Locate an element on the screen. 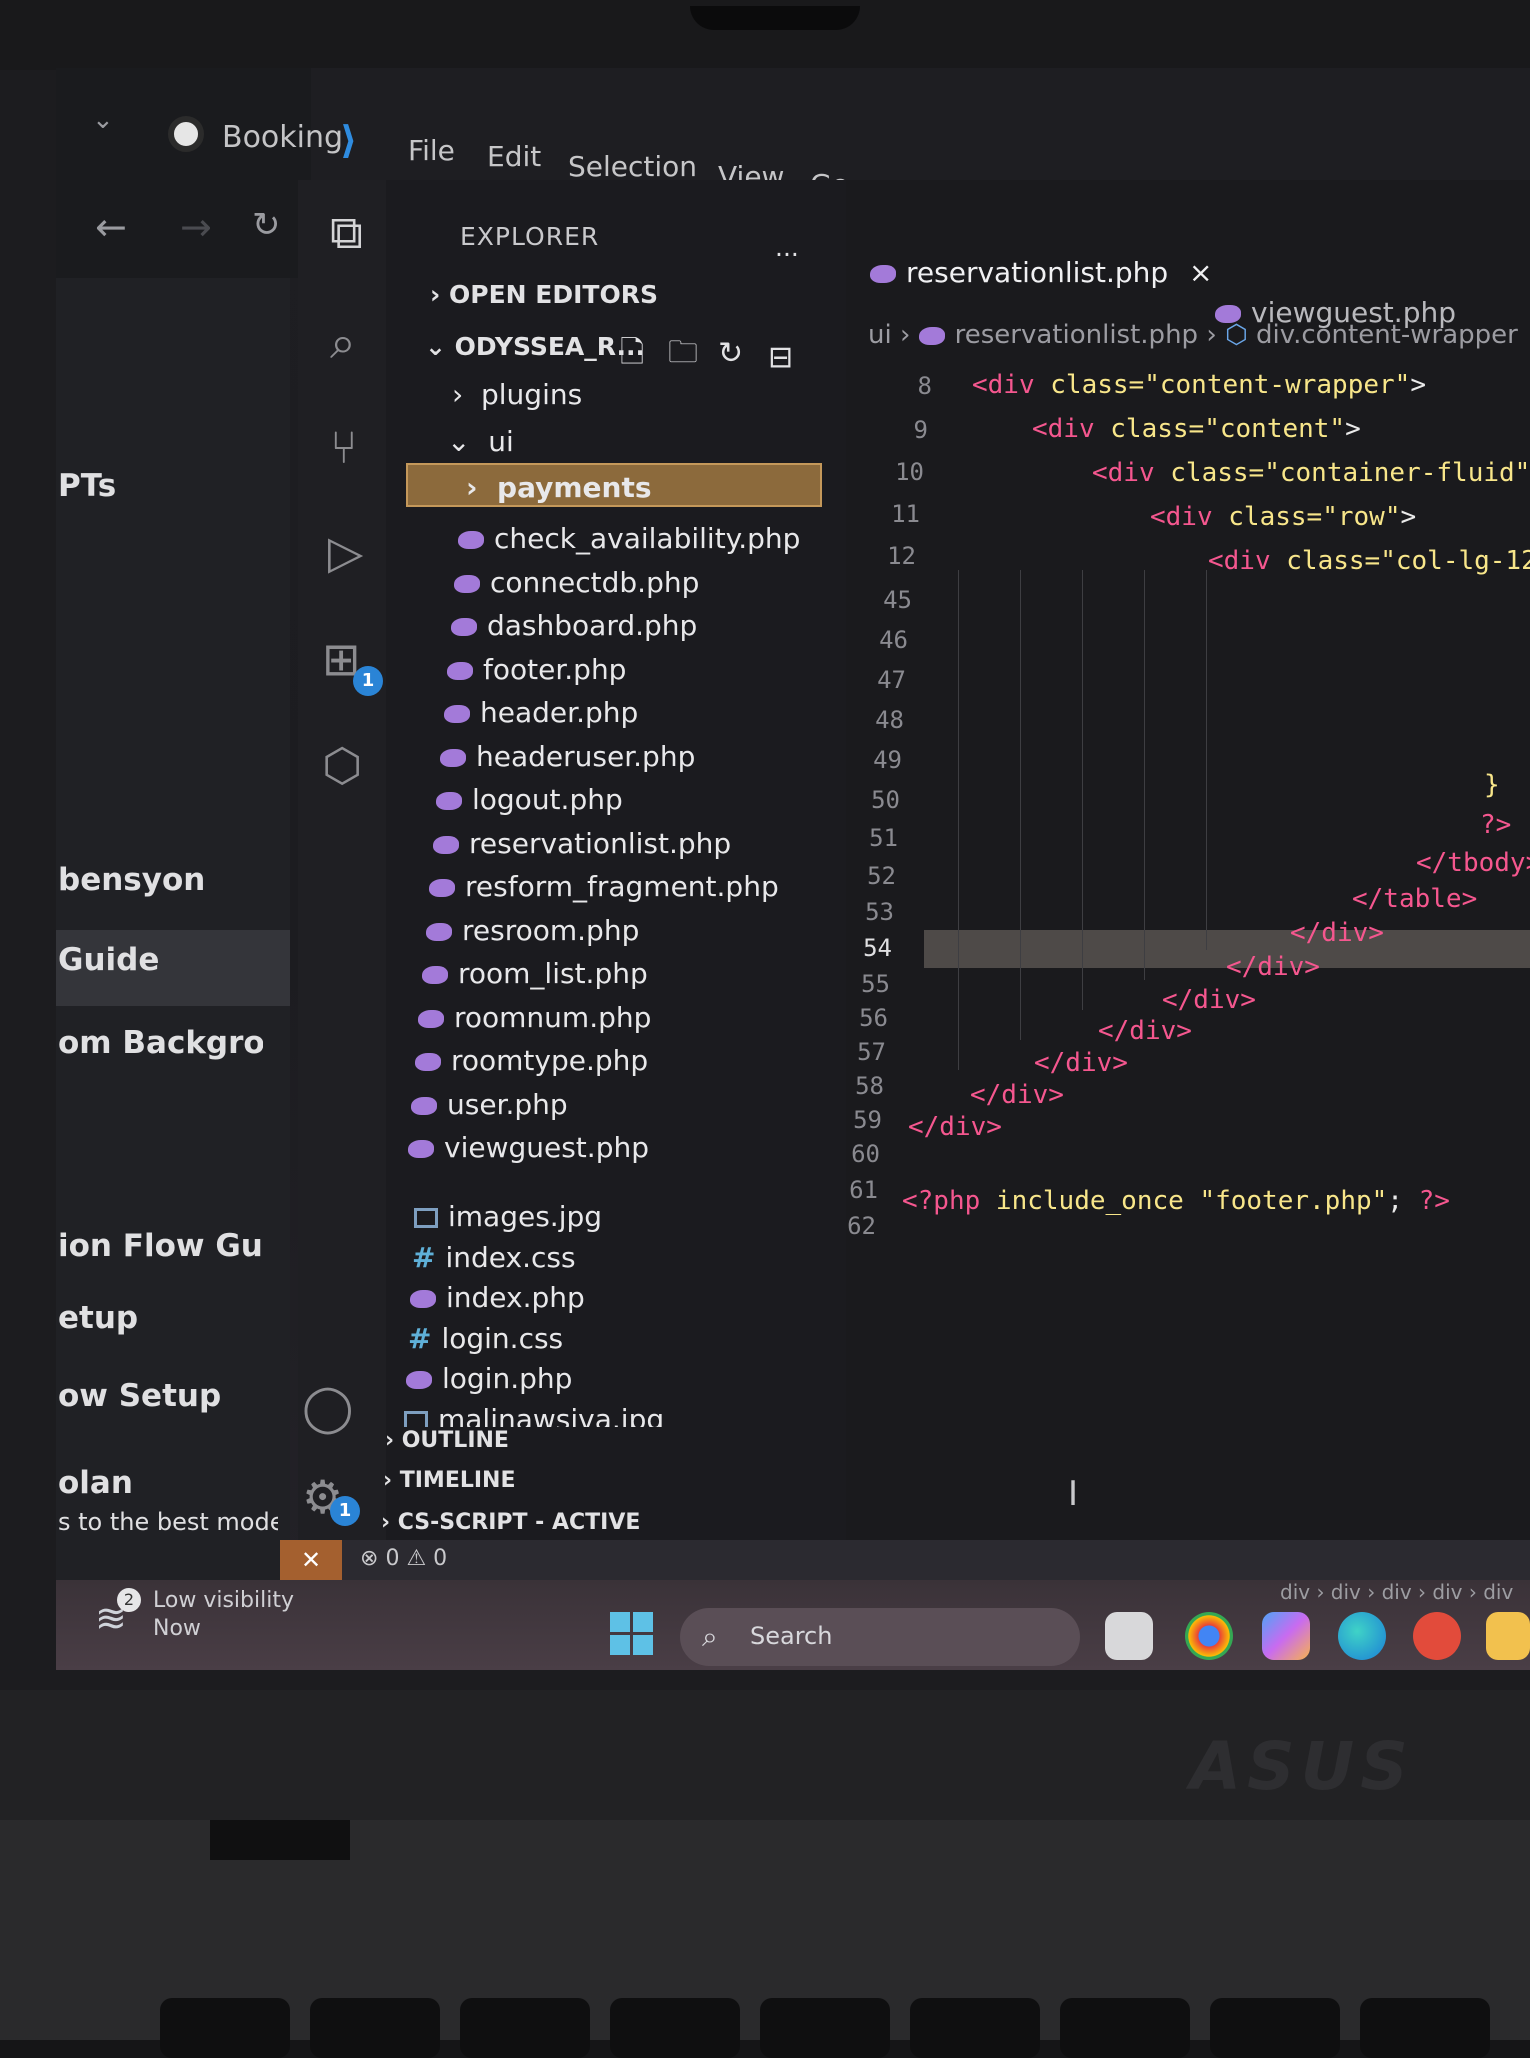  file-row: index.php is located at coordinates (497, 1297).